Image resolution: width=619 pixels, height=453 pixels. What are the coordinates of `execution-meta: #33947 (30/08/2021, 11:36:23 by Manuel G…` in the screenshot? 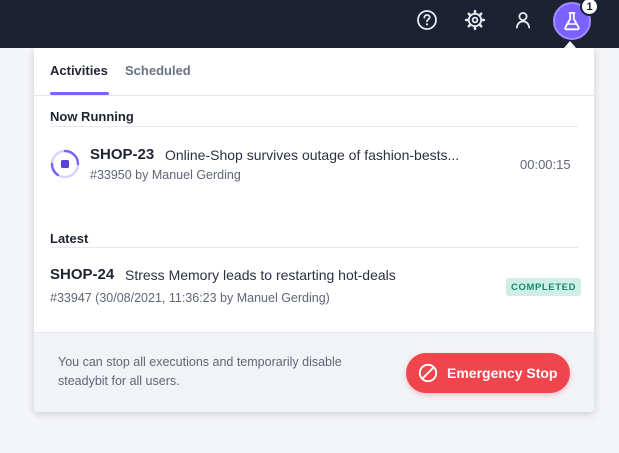 It's located at (190, 298).